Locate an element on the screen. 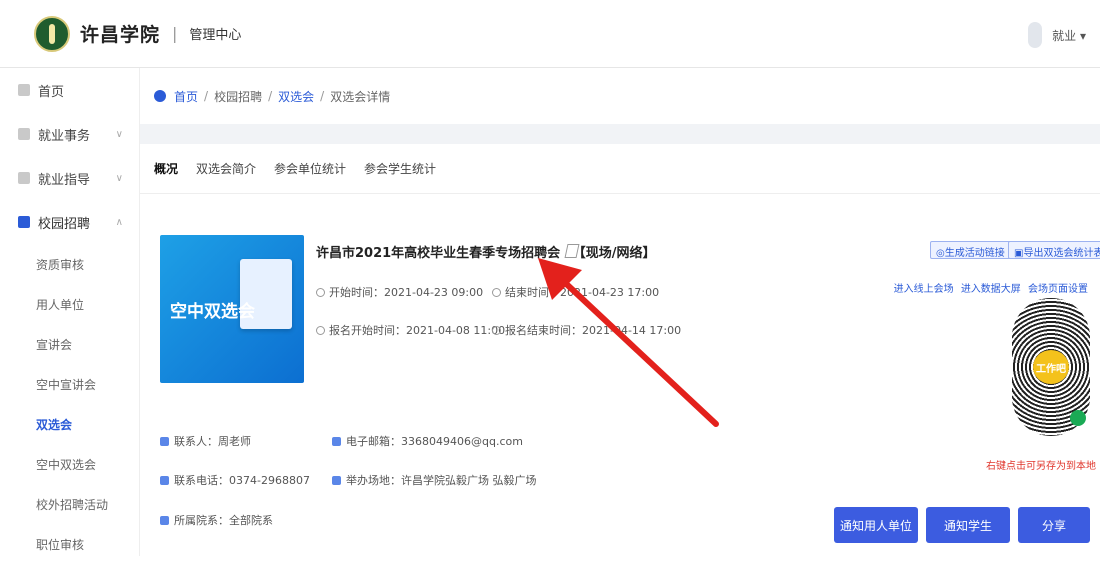 The width and height of the screenshot is (1100, 564). contact-dept: 所属院系：全部院系 is located at coordinates (216, 520).